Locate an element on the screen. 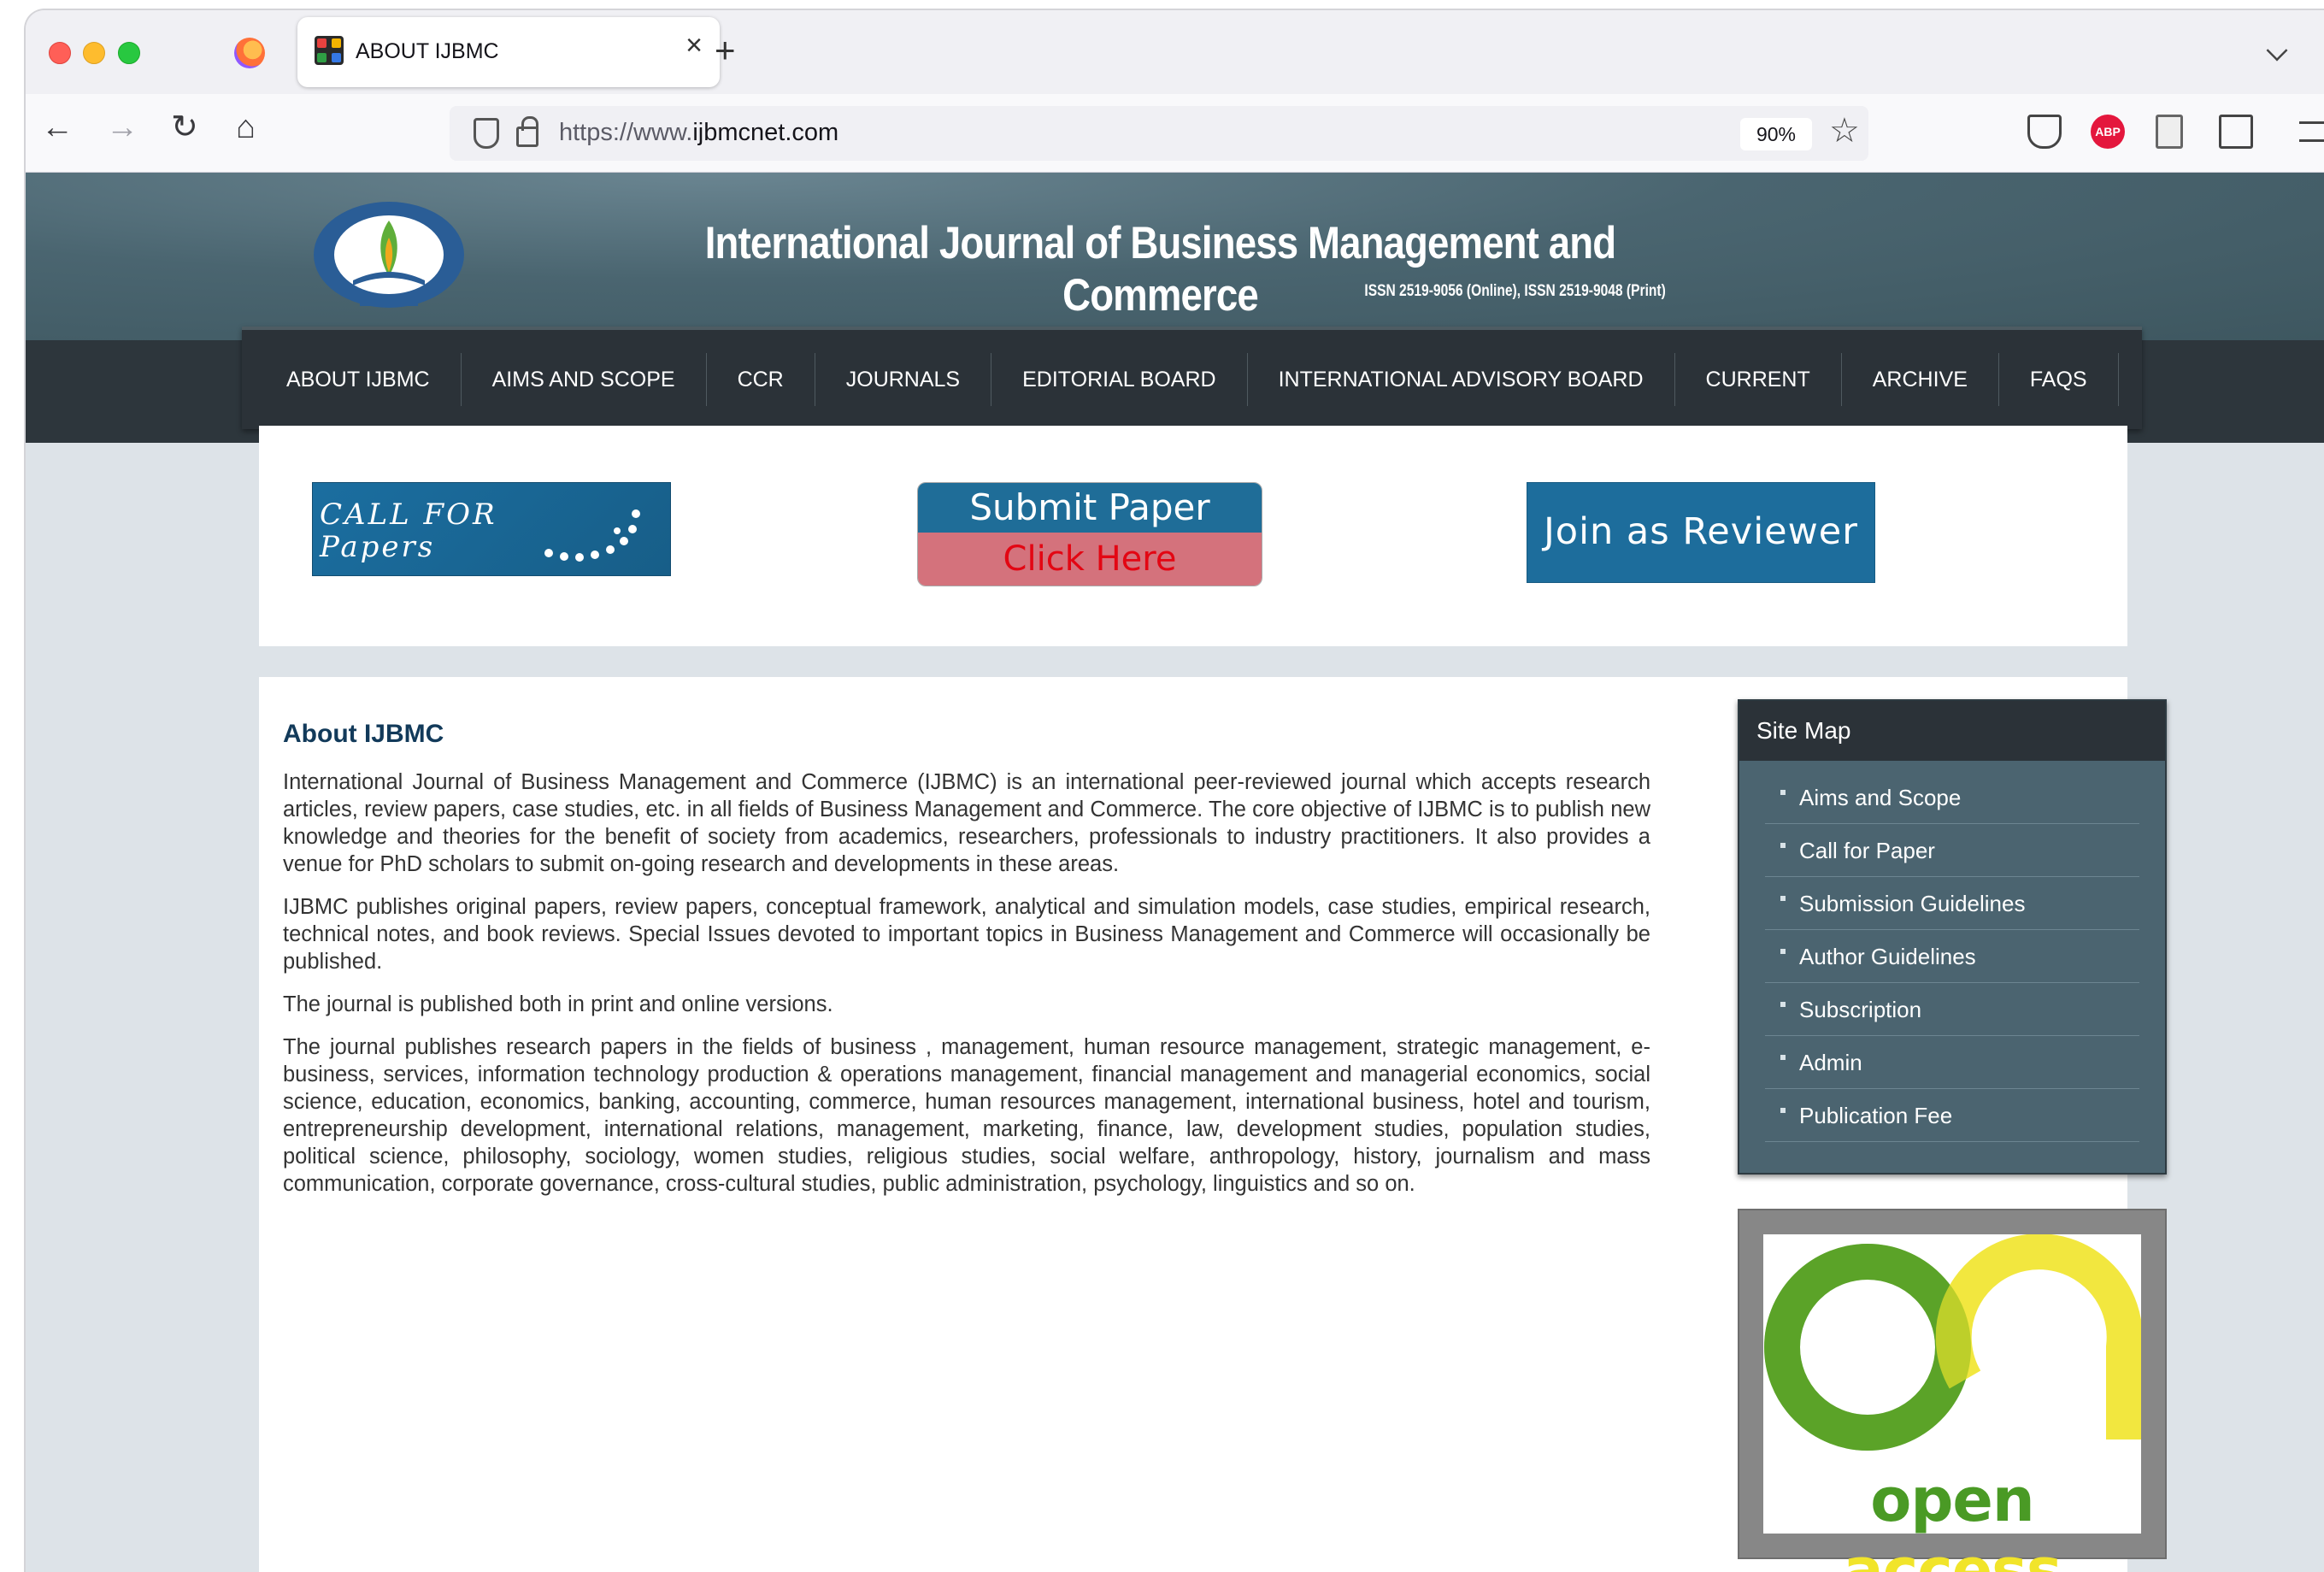 The image size is (2324, 1572). forward-icon: → is located at coordinates (122, 127).